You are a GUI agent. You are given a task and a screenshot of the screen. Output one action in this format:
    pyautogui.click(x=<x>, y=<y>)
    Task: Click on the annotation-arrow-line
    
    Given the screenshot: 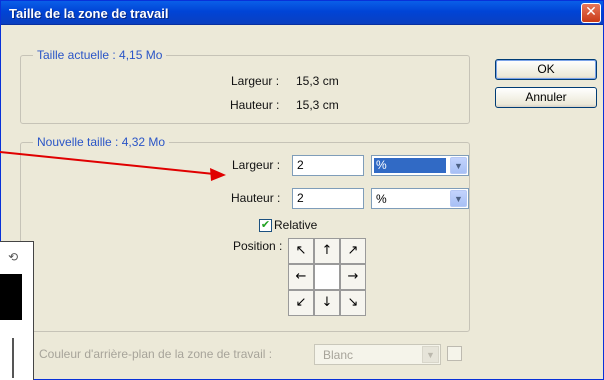 What is the action you would take?
    pyautogui.click(x=107, y=163)
    